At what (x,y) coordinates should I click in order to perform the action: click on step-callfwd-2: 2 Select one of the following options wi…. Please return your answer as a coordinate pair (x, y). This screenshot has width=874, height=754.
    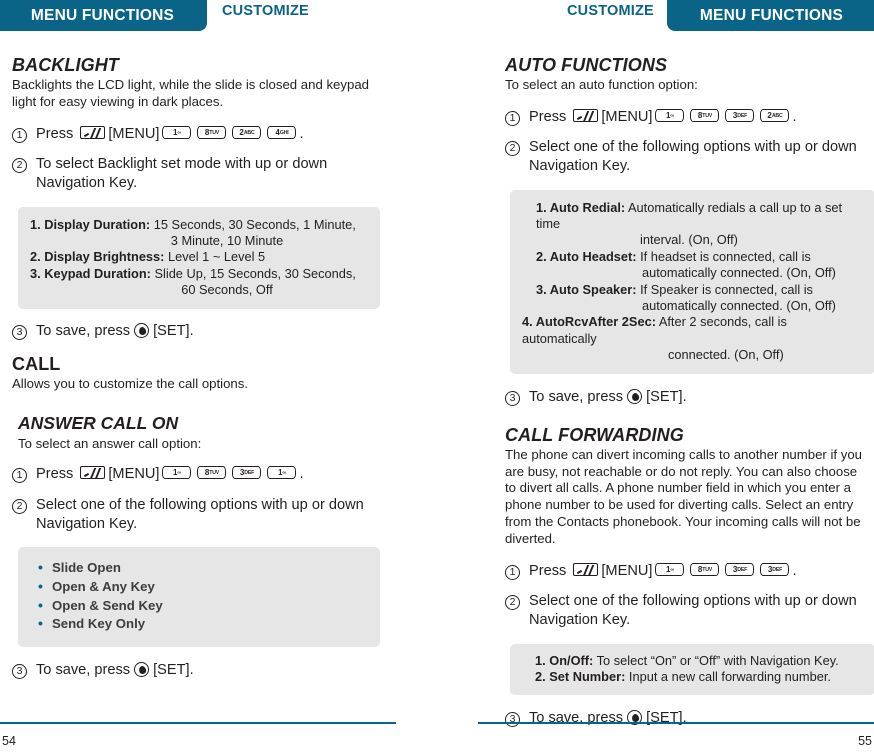
    Looking at the image, I should click on (689, 611).